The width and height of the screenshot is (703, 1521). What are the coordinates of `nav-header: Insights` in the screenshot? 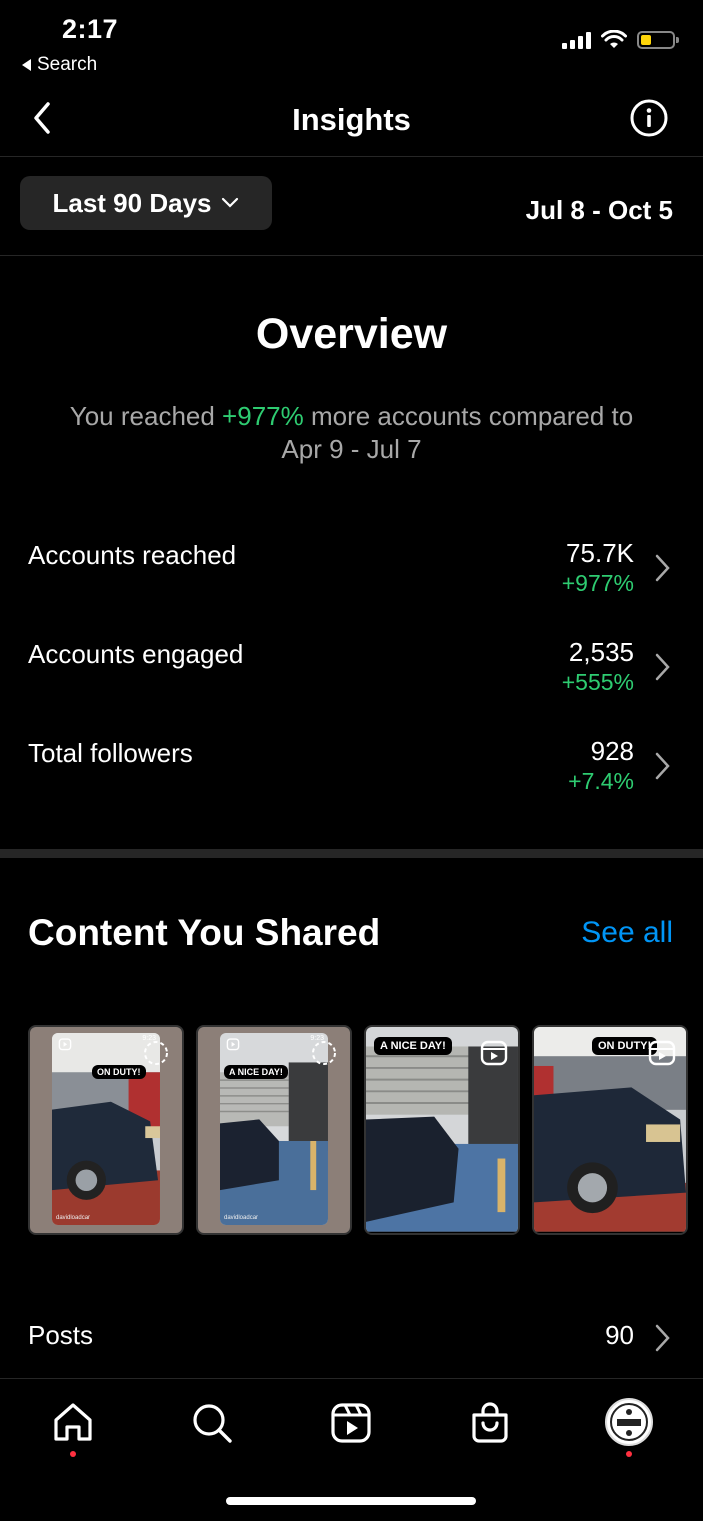 It's located at (351, 119).